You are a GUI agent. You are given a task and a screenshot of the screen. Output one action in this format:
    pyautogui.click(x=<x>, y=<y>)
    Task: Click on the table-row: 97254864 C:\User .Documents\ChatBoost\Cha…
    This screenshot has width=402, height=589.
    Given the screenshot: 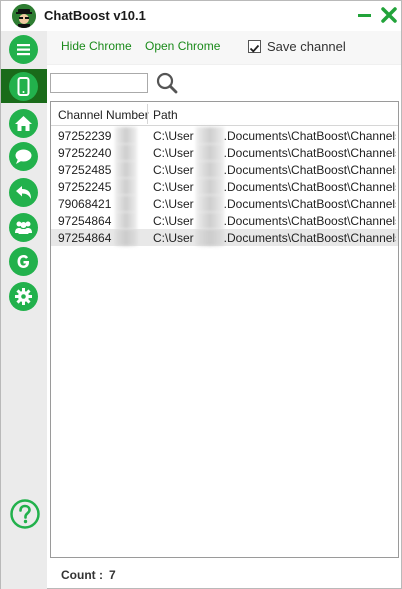 What is the action you would take?
    pyautogui.click(x=224, y=220)
    